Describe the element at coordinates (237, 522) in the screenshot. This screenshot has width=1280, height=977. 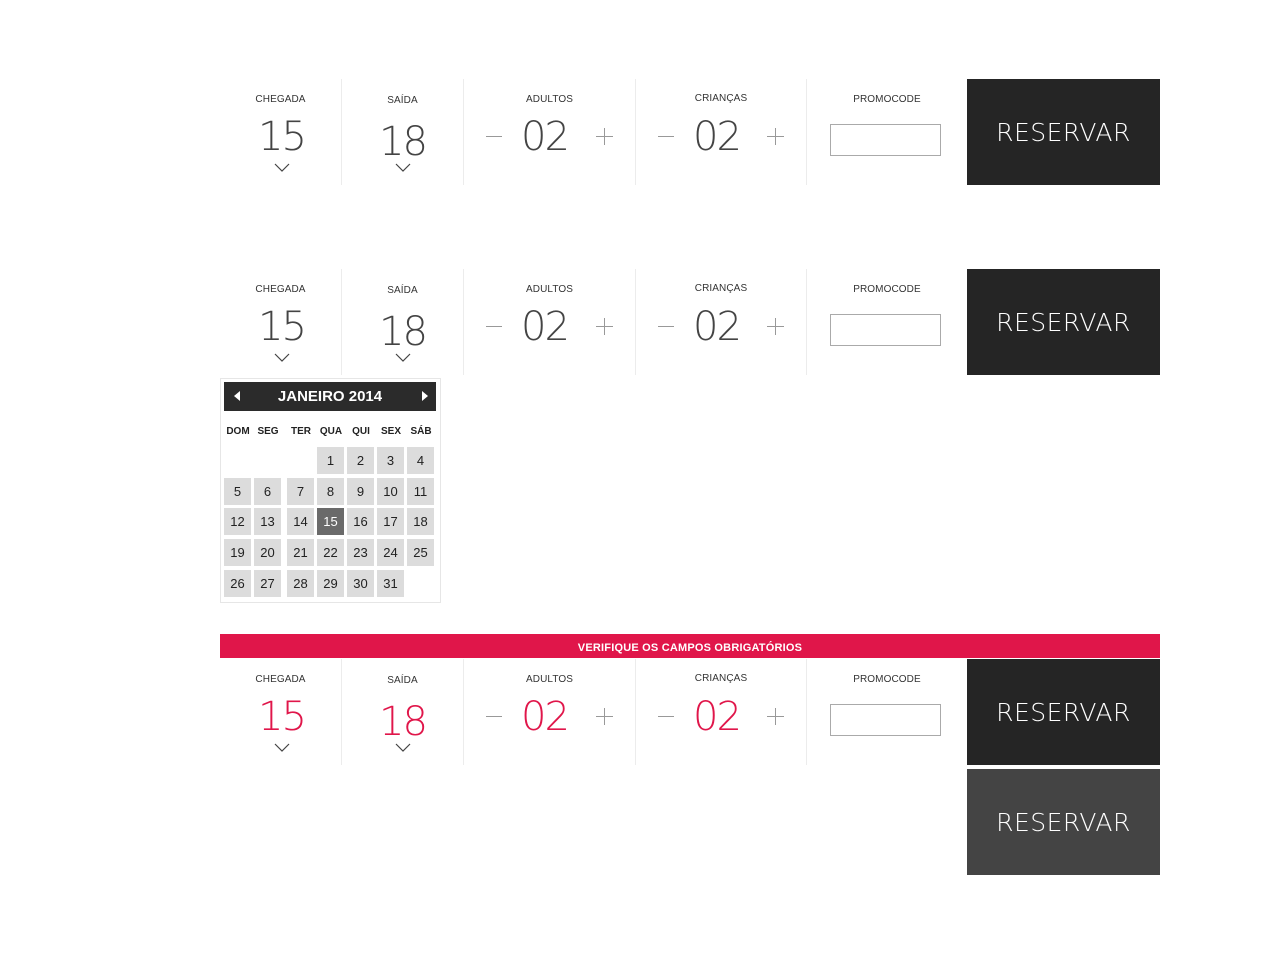
I see `calendar-day: 12` at that location.